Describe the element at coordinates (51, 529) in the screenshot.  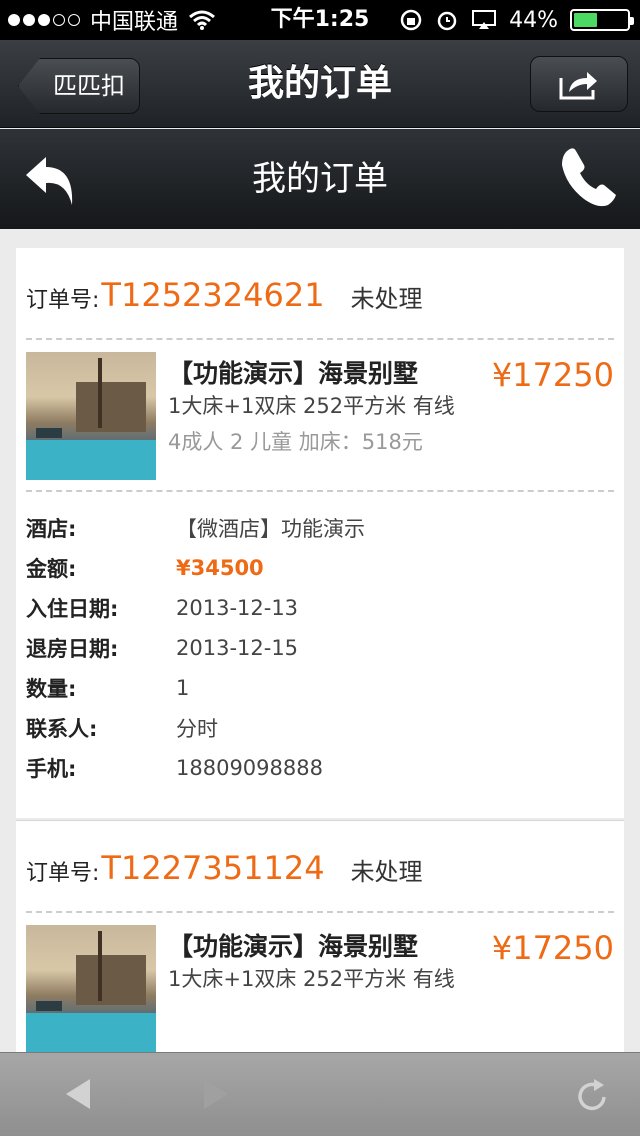
I see `detail-key: 酒店:` at that location.